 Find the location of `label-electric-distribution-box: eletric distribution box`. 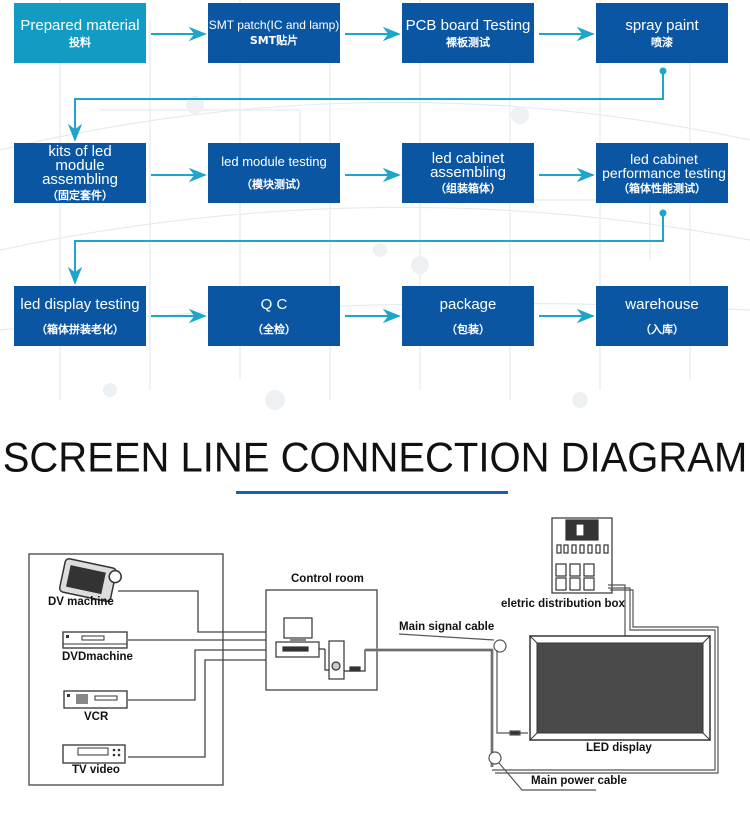

label-electric-distribution-box: eletric distribution box is located at coordinates (563, 604).